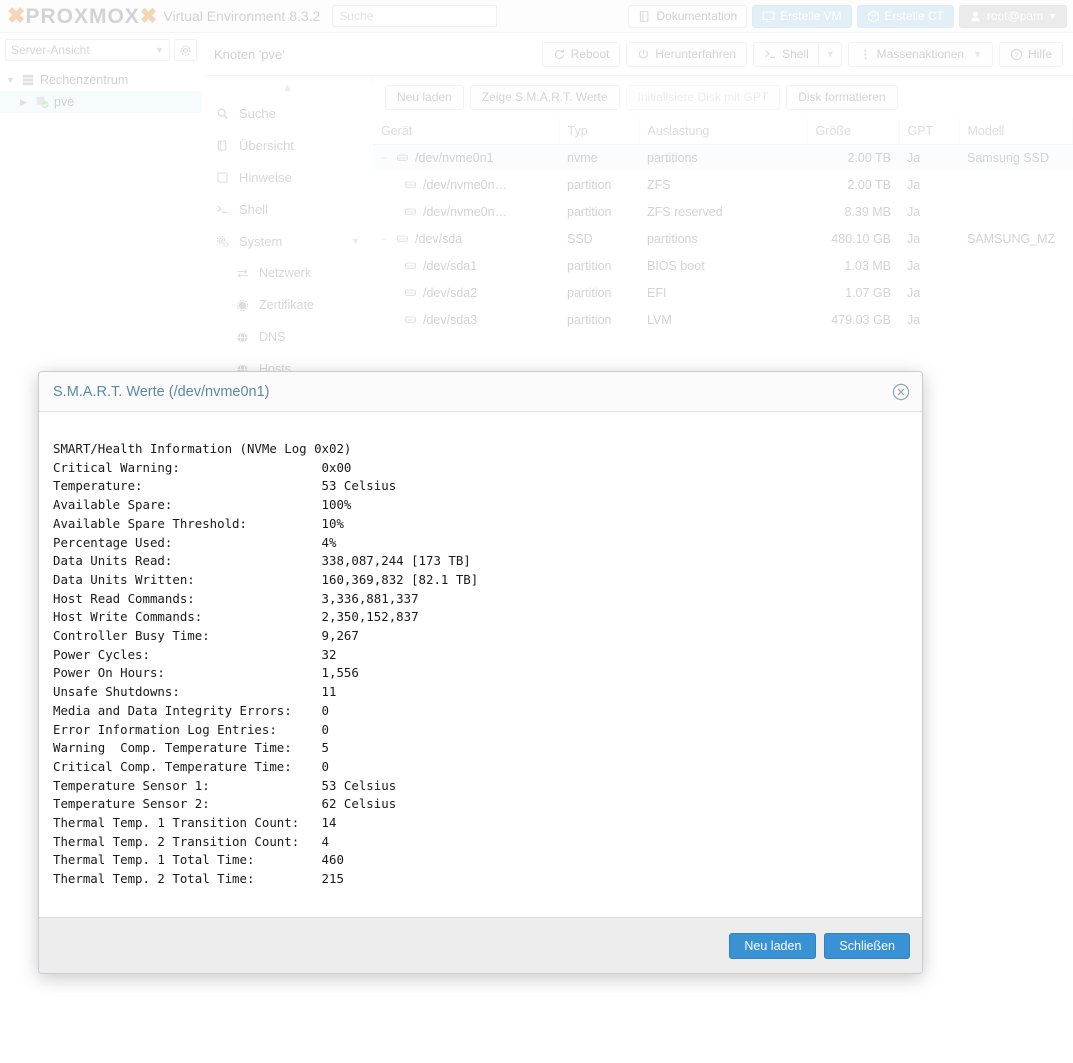 This screenshot has height=1063, width=1073. What do you see at coordinates (242, 305) in the screenshot?
I see `certificate-icon` at bounding box center [242, 305].